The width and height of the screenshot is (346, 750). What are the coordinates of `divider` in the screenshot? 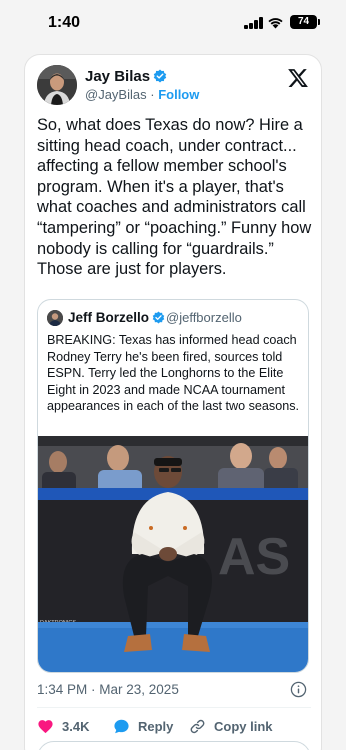 It's located at (174, 707).